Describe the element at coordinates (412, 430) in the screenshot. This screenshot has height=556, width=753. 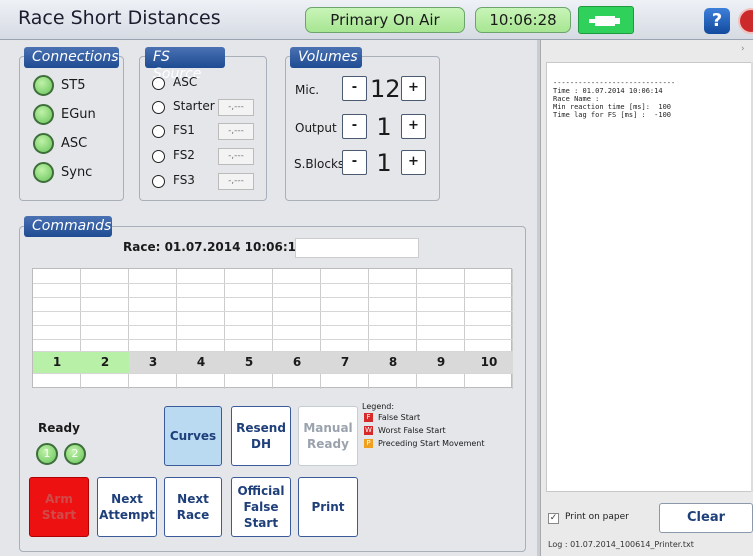
I see `legend-worst-false-start: Worst False Start` at that location.